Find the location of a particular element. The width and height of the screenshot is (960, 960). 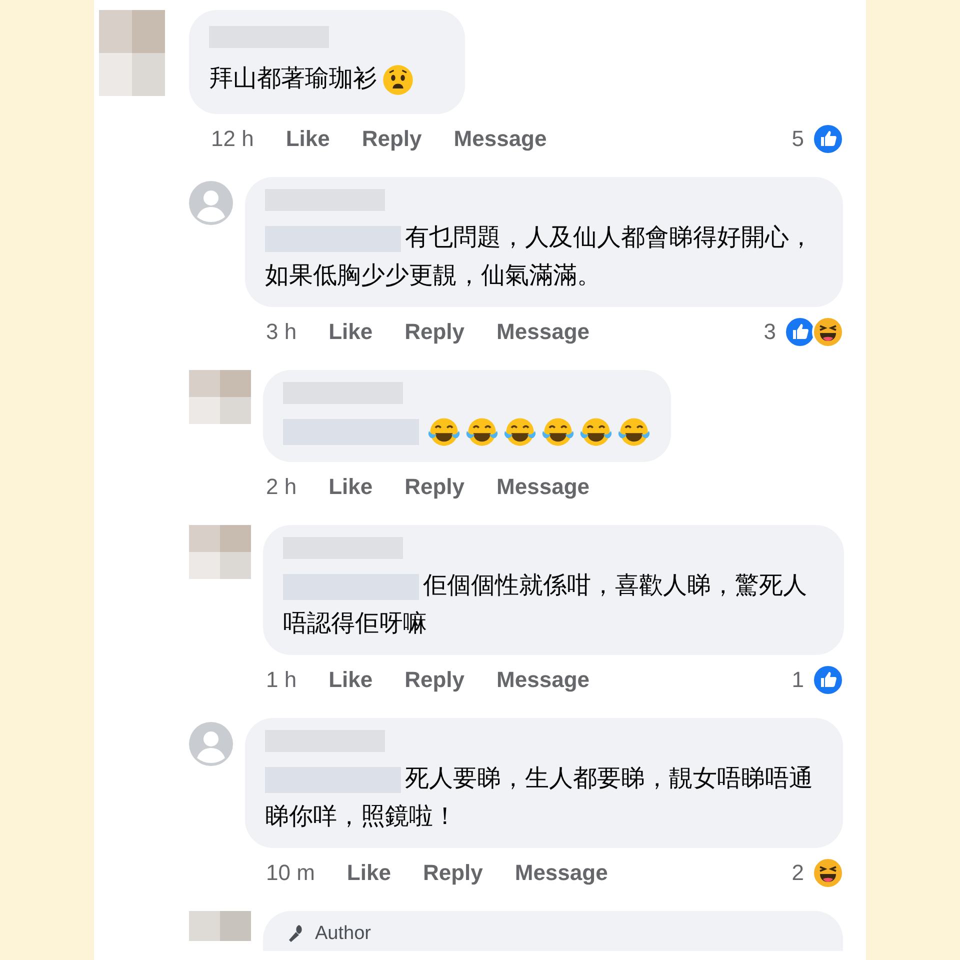

comment-time: 1 h is located at coordinates (281, 680).